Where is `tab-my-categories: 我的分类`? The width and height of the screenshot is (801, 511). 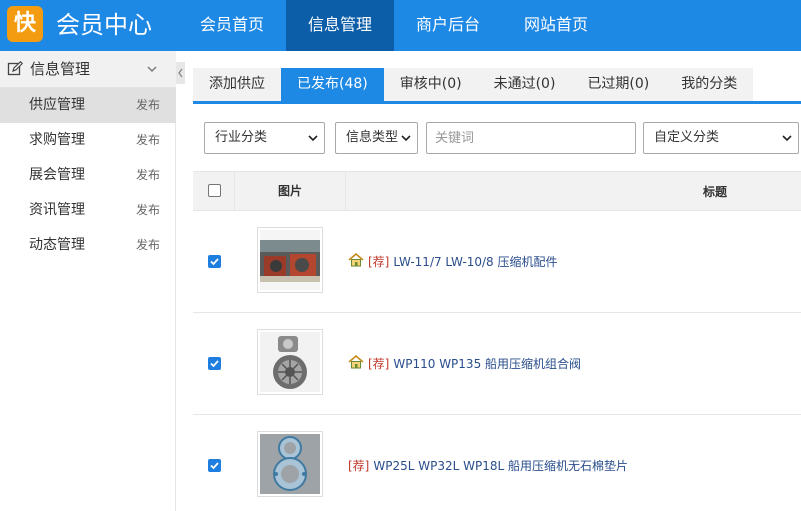 tab-my-categories: 我的分类 is located at coordinates (709, 84).